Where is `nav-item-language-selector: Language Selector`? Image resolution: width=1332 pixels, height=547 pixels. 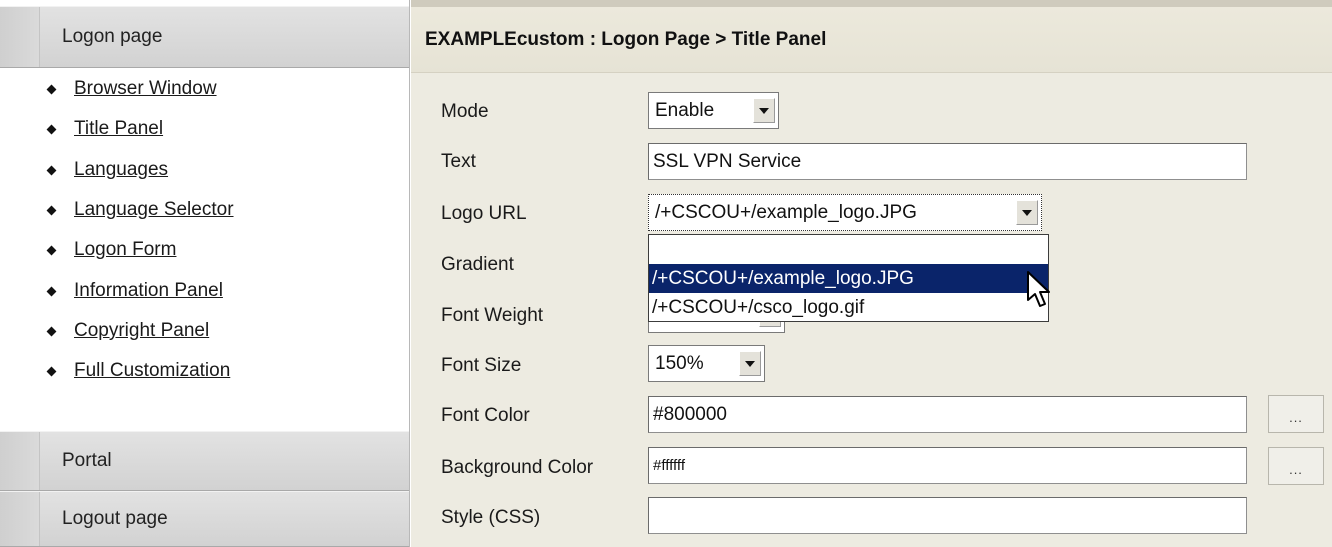
nav-item-language-selector: Language Selector is located at coordinates (140, 210).